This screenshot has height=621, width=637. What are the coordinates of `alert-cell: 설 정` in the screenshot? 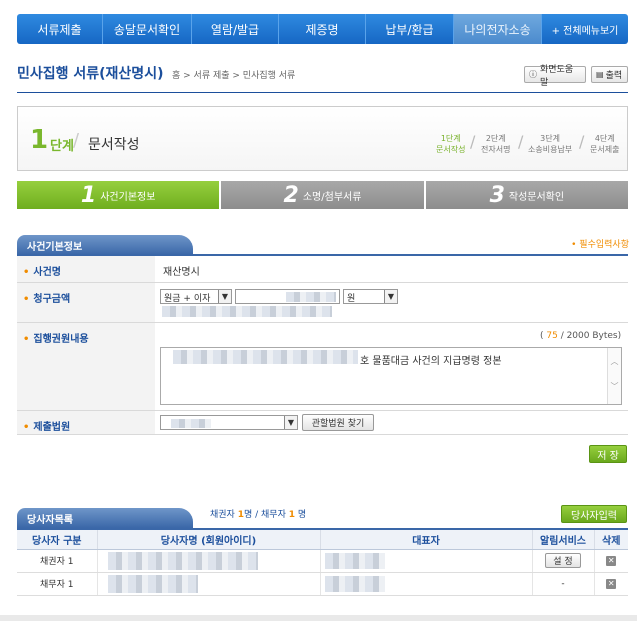 It's located at (563, 561).